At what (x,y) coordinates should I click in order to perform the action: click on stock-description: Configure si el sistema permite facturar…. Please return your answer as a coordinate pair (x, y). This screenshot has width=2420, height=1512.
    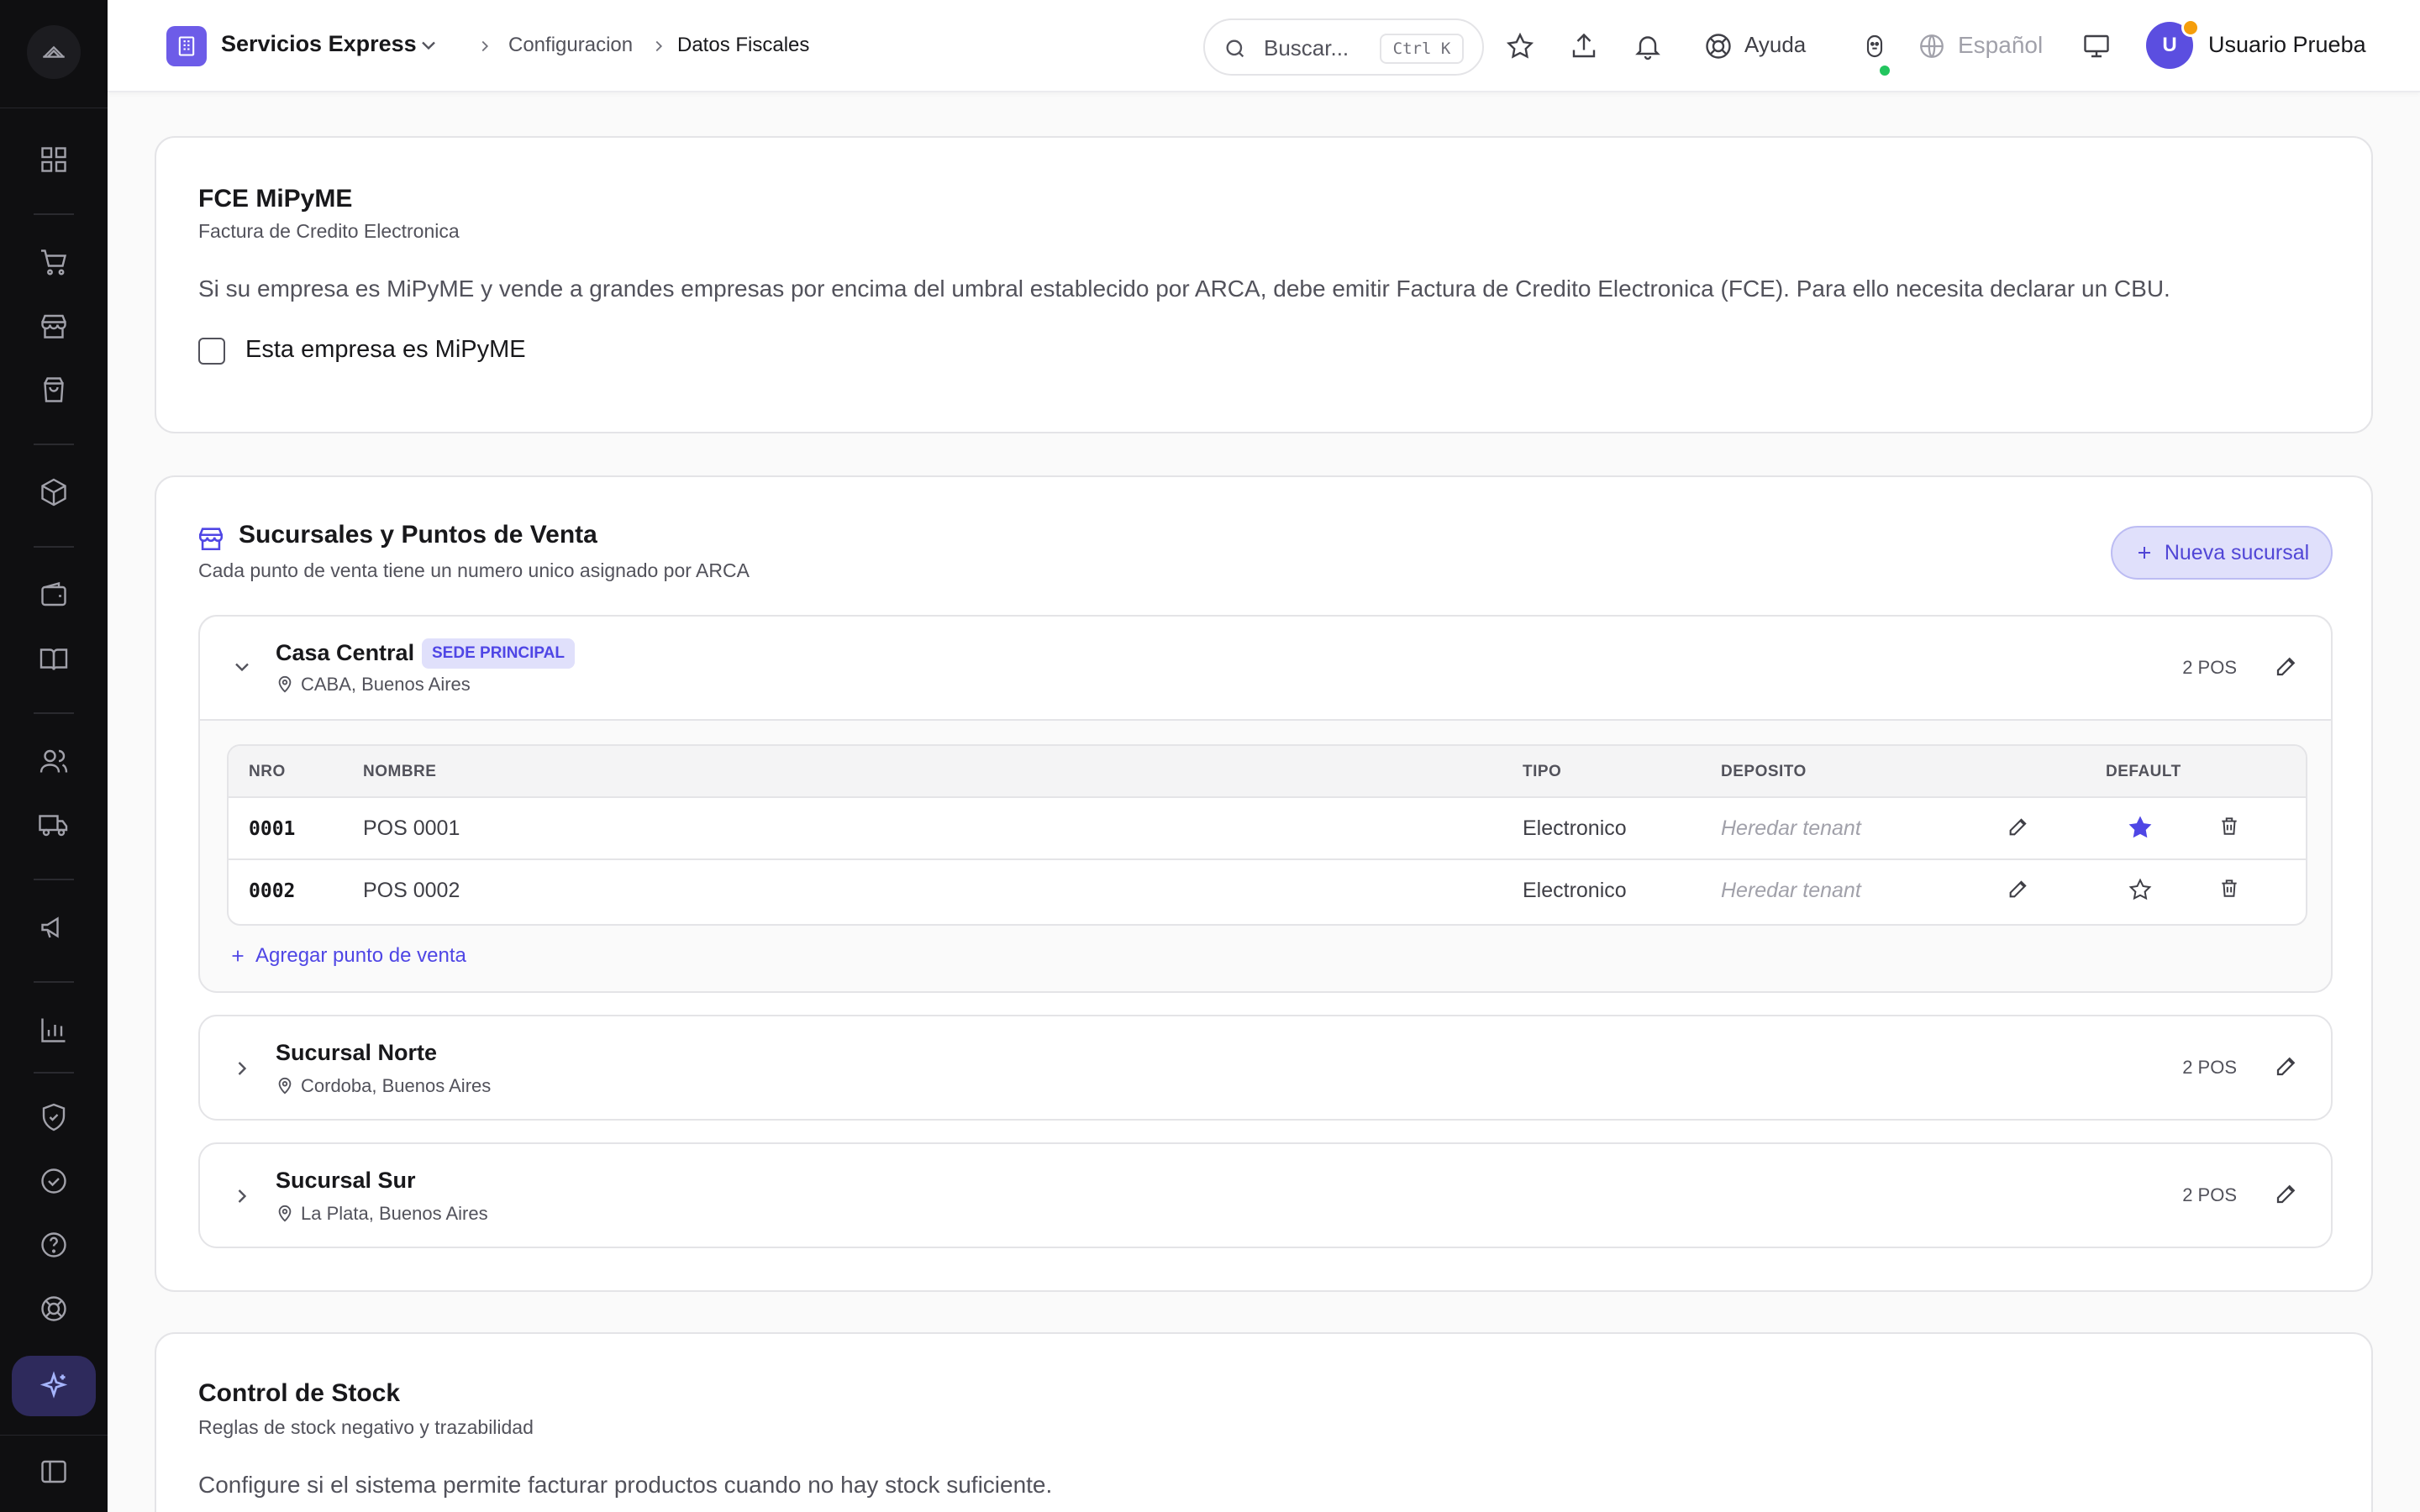
    Looking at the image, I should click on (626, 1485).